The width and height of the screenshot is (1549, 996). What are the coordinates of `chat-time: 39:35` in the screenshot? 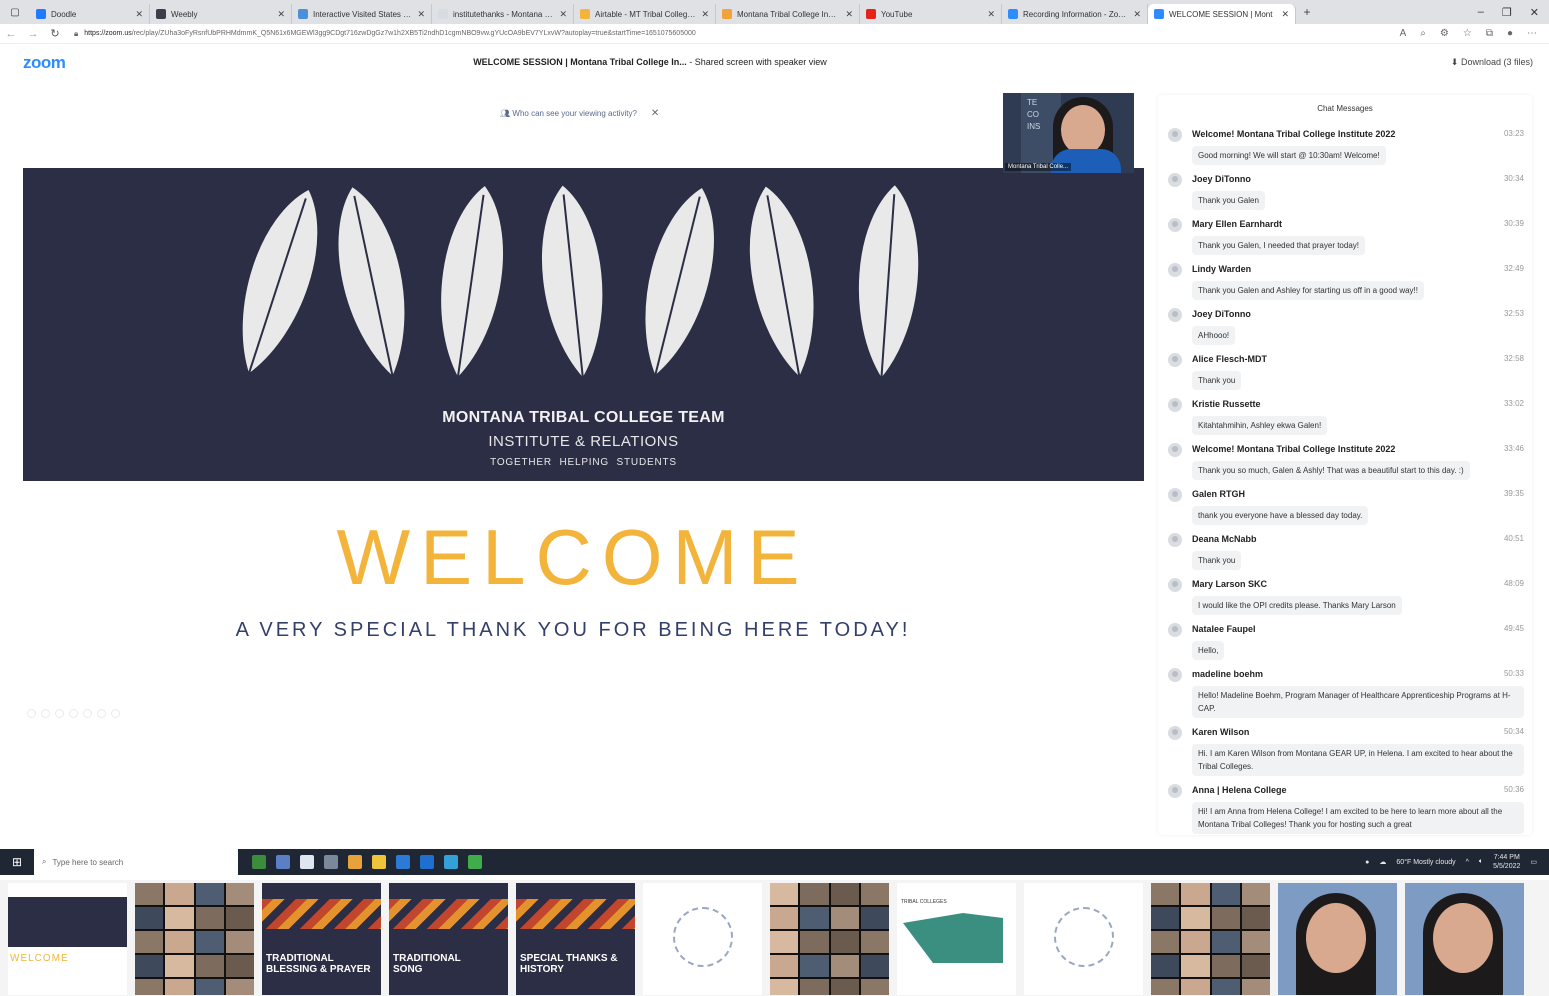 It's located at (1514, 493).